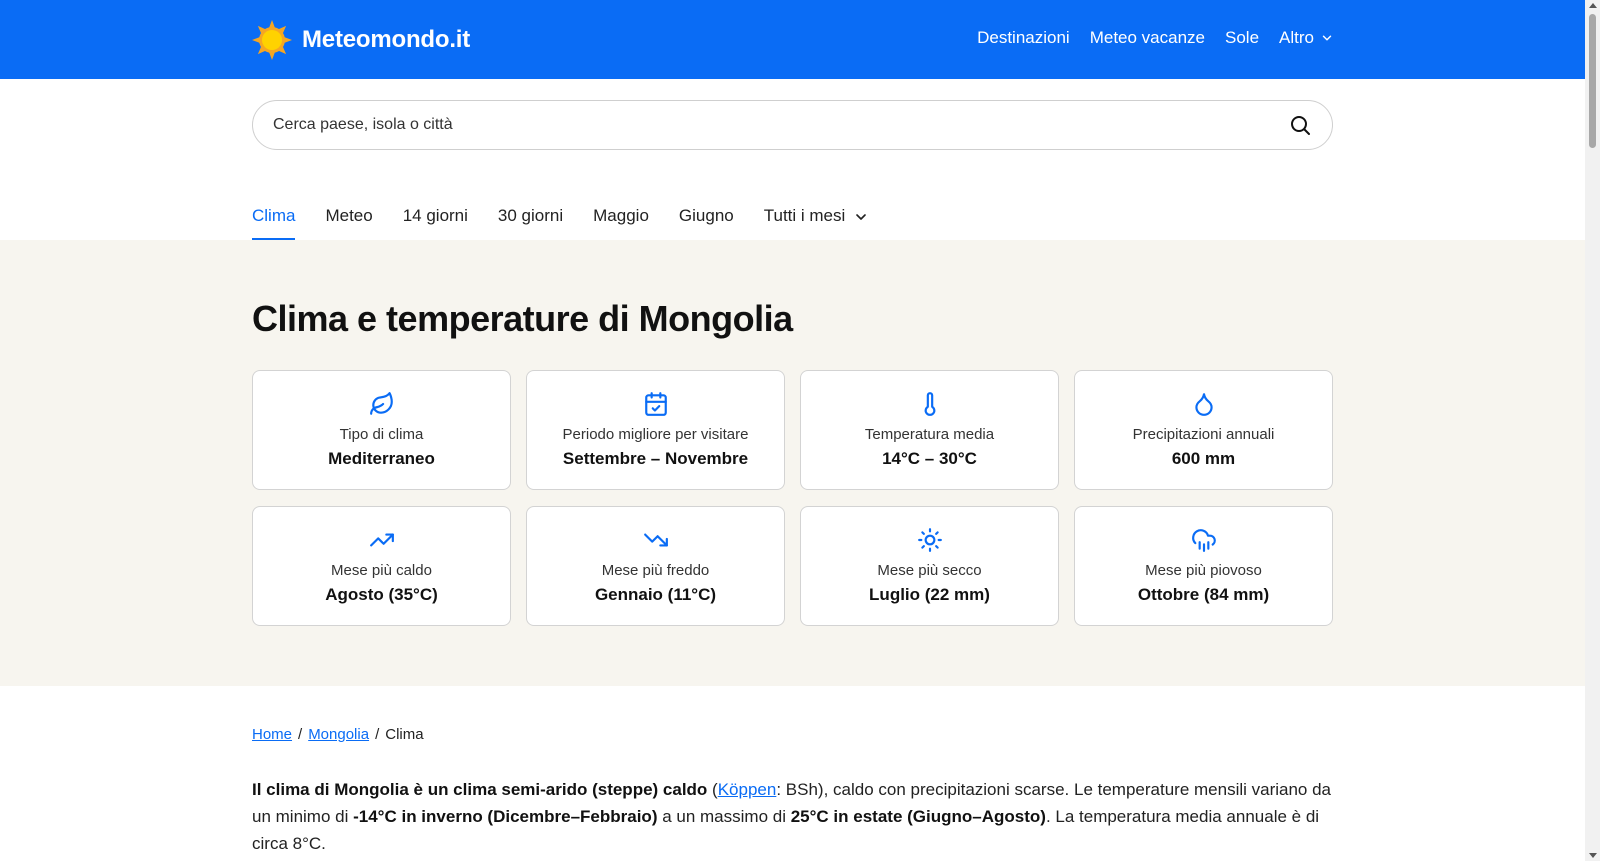  Describe the element at coordinates (381, 458) in the screenshot. I see `card-value: Mediterraneo` at that location.